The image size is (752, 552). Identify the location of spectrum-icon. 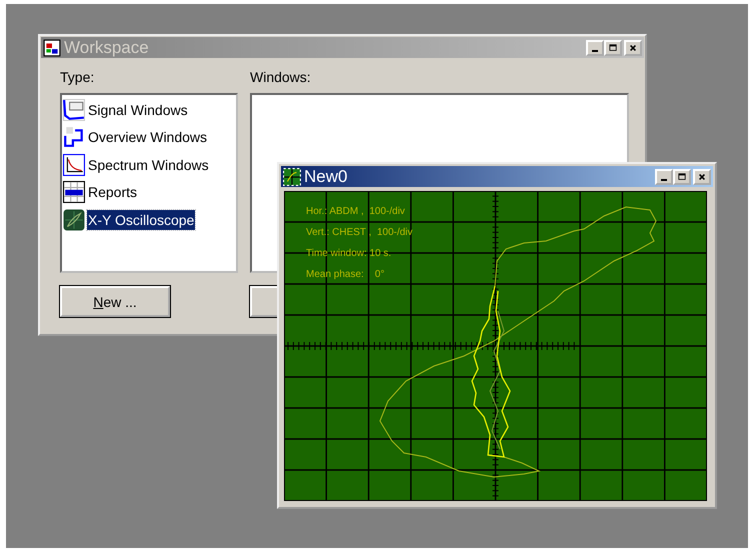
(74, 165).